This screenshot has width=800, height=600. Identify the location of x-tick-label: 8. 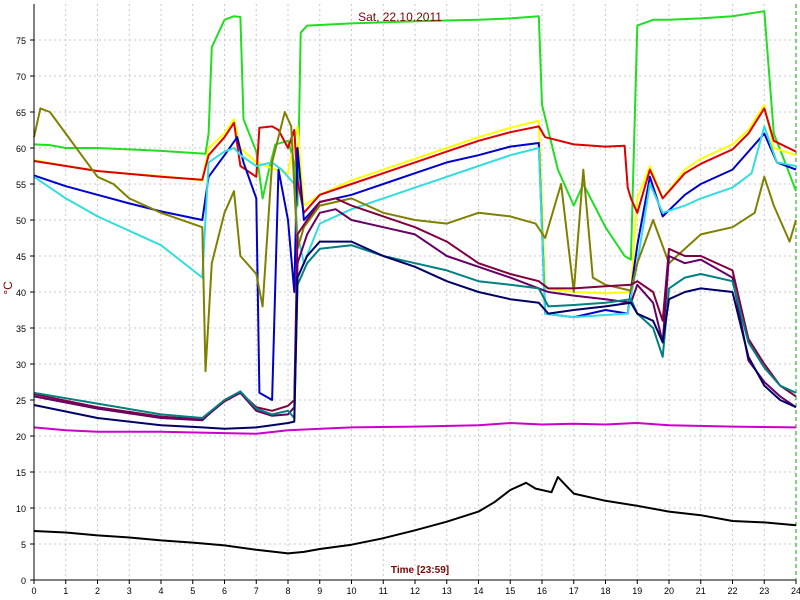
(287, 591).